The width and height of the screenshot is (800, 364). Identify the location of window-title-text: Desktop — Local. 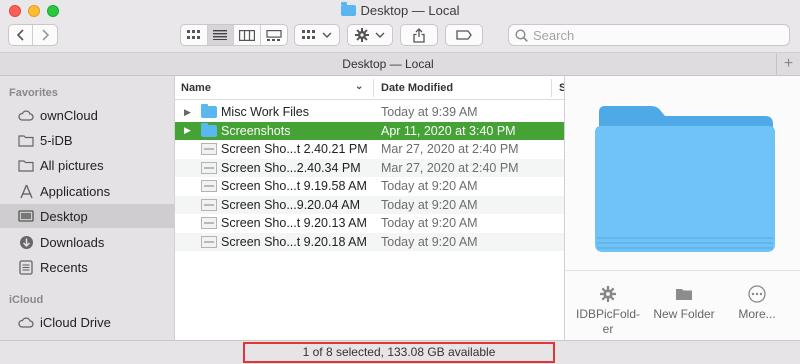
(410, 10).